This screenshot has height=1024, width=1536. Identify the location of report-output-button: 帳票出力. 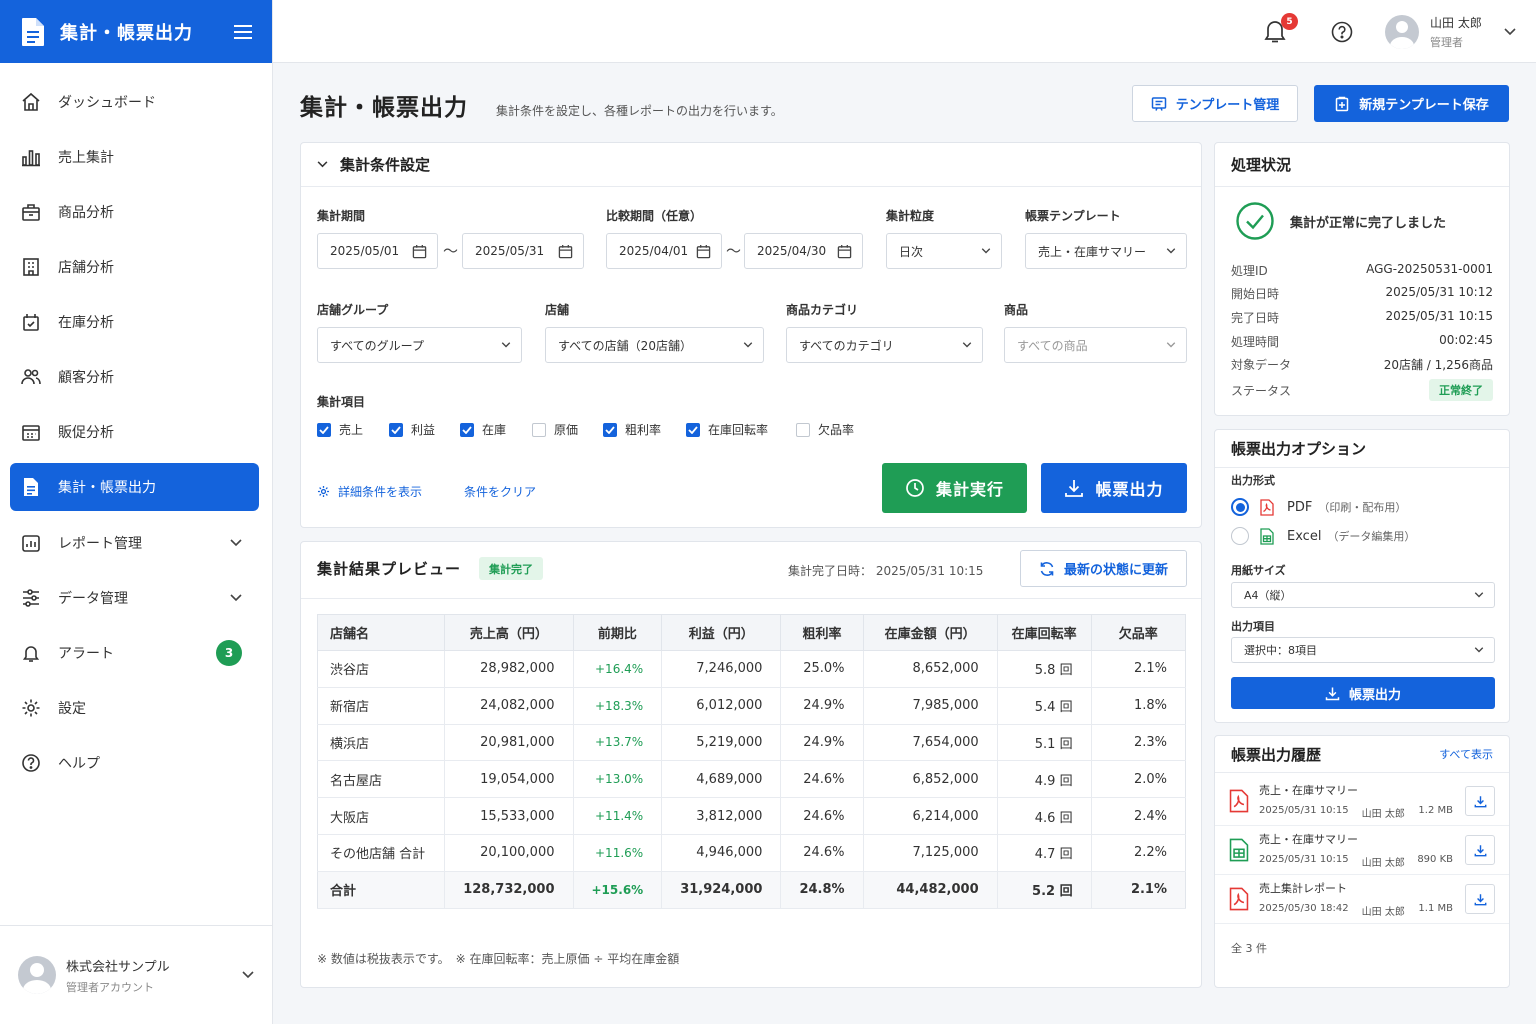
(1114, 488).